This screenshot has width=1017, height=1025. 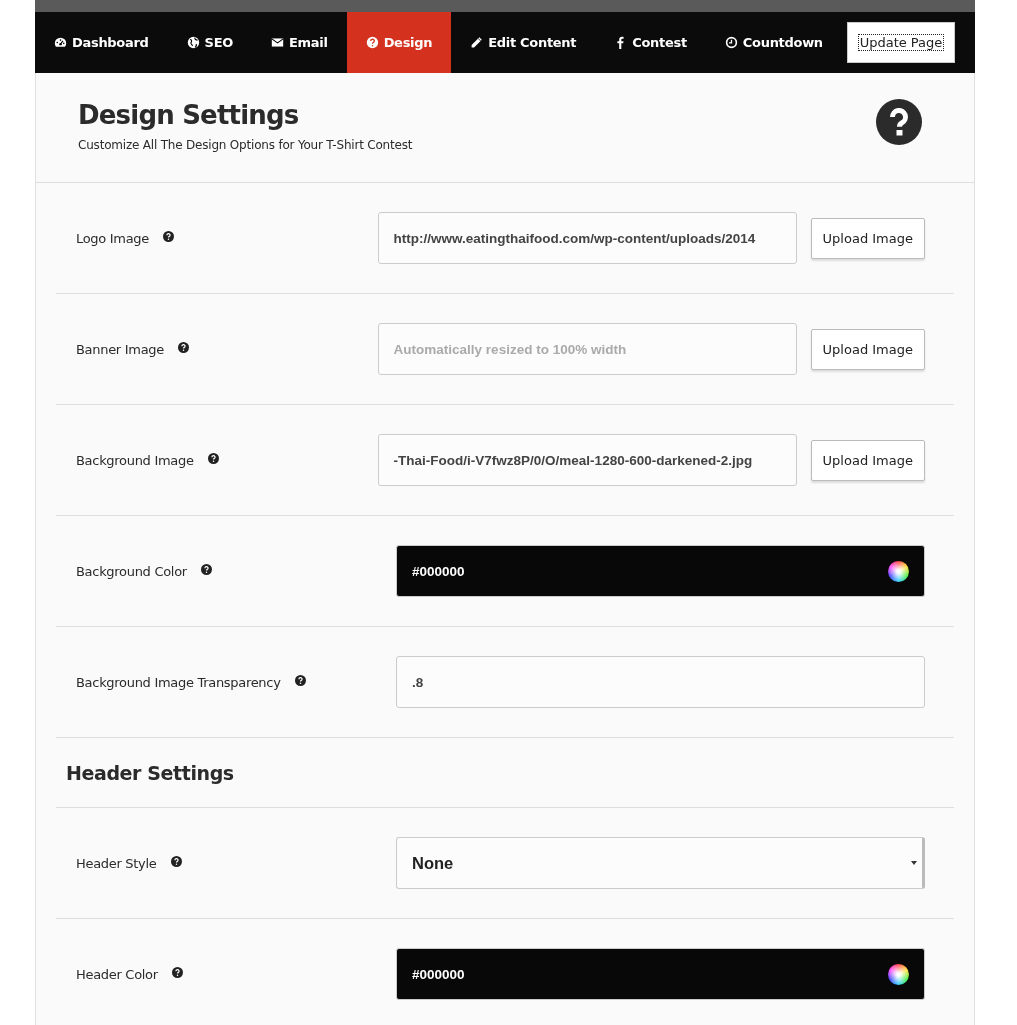 I want to click on input-field: -Thai-Food/i-V7fwz8P/0/O/meal-1280-600-darkened-2.jpg, so click(x=587, y=460).